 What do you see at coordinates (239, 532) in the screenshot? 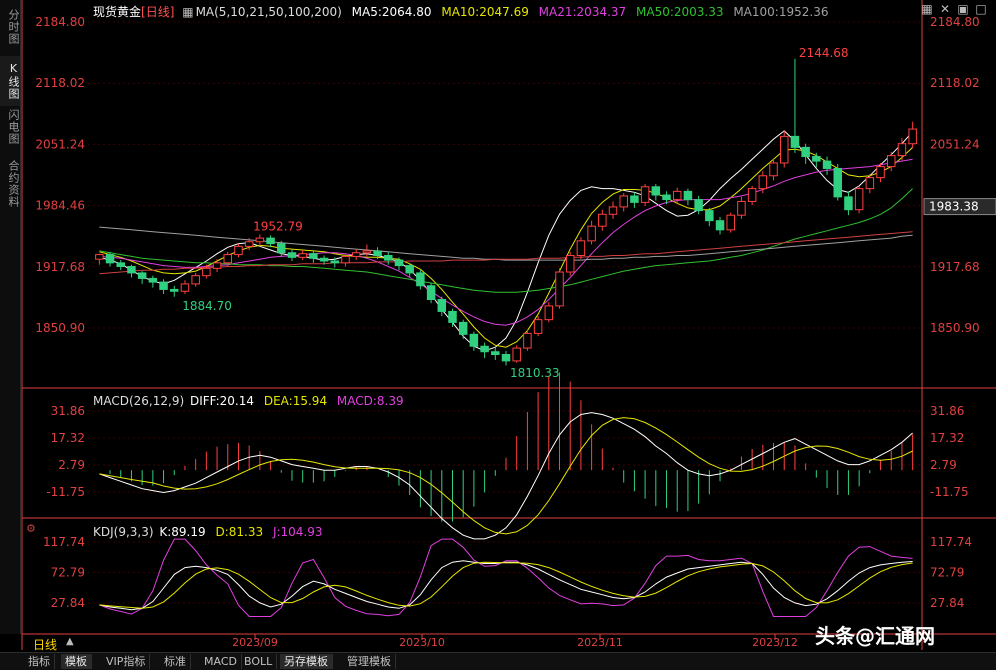
I see `d-value: D:81.33` at bounding box center [239, 532].